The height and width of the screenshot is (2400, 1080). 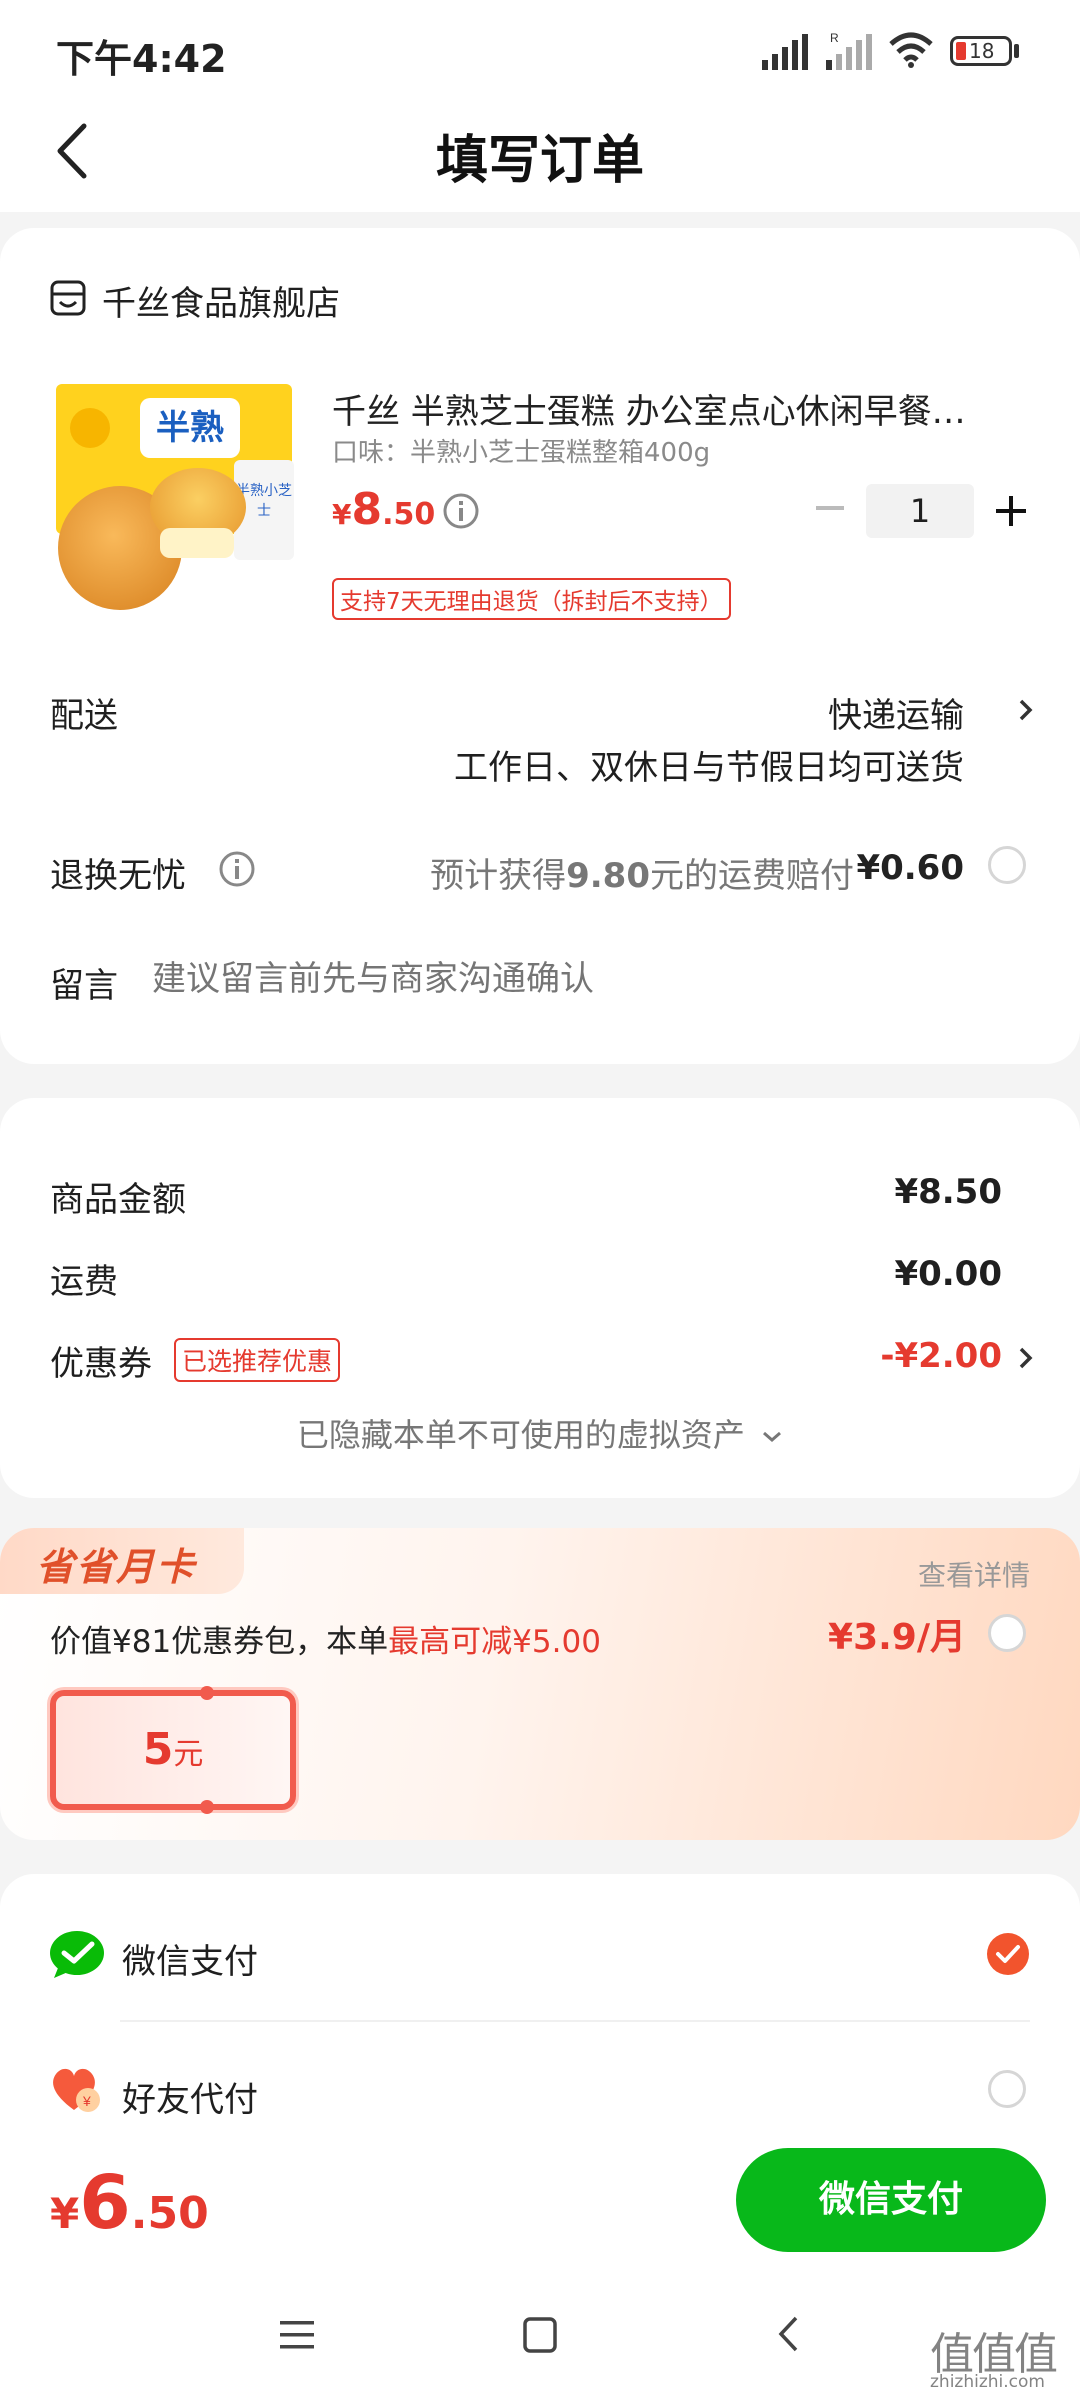 What do you see at coordinates (575, 2021) in the screenshot?
I see `divider` at bounding box center [575, 2021].